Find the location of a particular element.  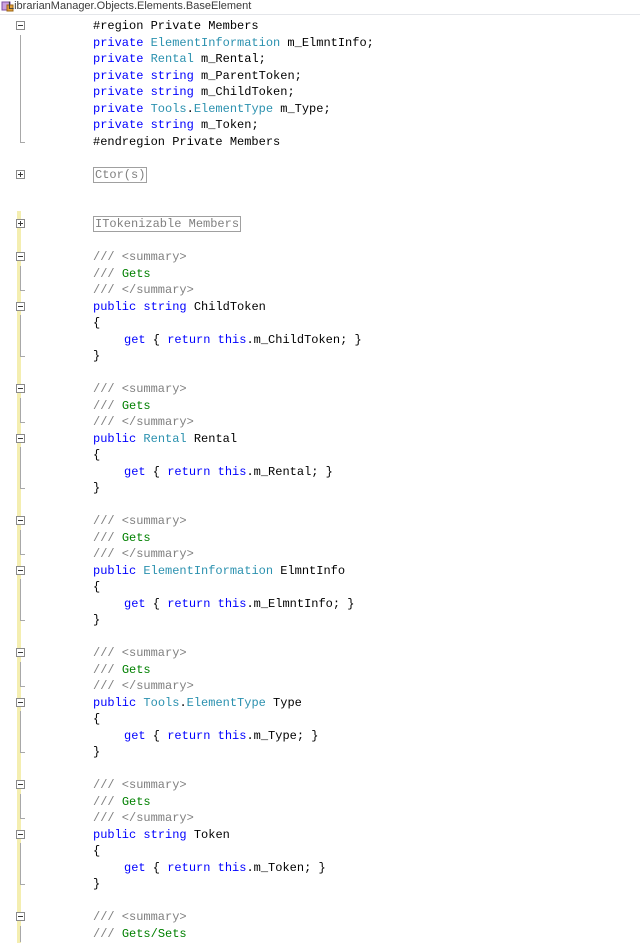

code-token: get is located at coordinates (135, 603).